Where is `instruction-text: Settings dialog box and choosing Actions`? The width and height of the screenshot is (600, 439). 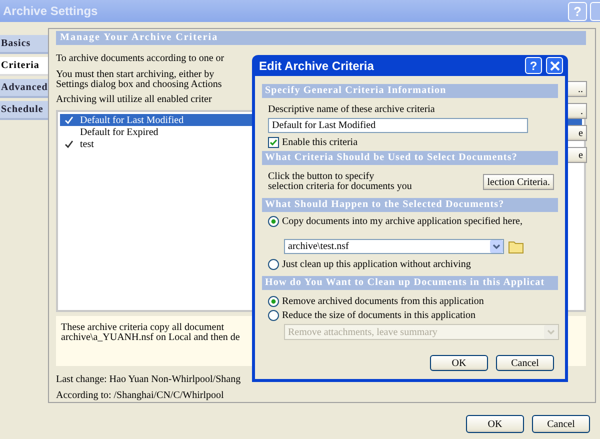
instruction-text: Settings dialog box and choosing Actions is located at coordinates (139, 85).